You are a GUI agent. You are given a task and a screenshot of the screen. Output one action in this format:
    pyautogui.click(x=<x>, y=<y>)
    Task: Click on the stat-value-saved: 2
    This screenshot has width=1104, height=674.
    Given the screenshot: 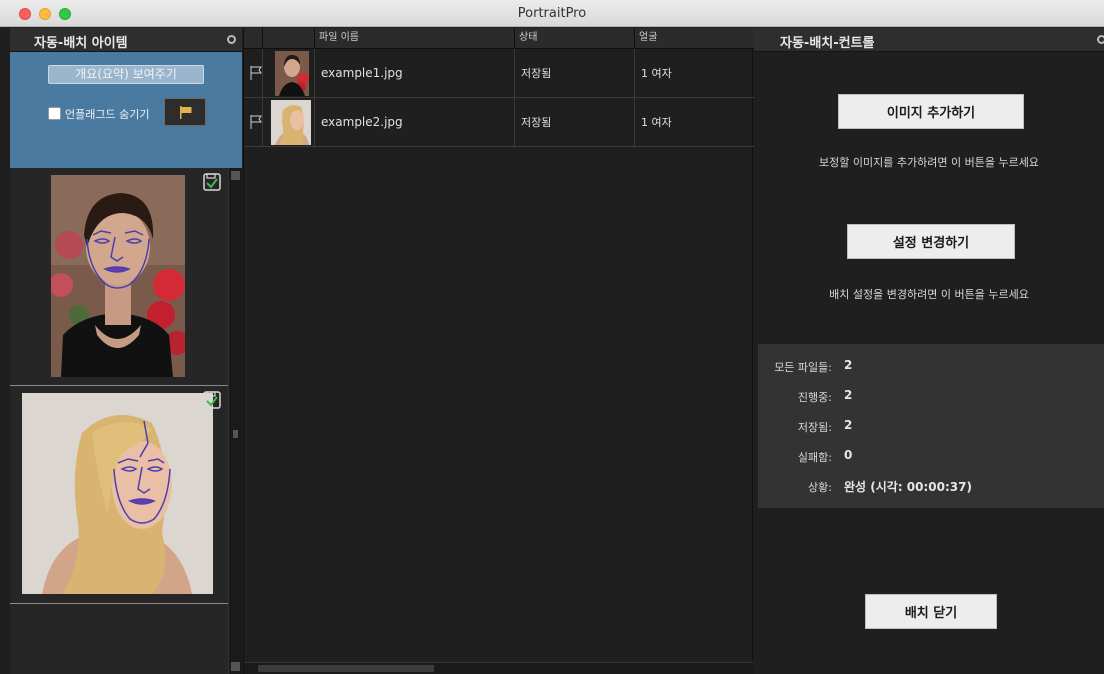 What is the action you would take?
    pyautogui.click(x=848, y=425)
    